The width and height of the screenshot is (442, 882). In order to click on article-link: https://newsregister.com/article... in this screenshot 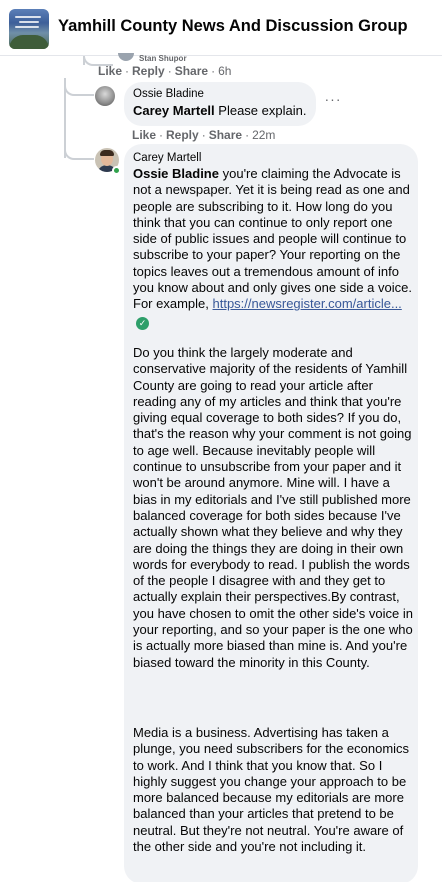, I will do `click(307, 303)`.